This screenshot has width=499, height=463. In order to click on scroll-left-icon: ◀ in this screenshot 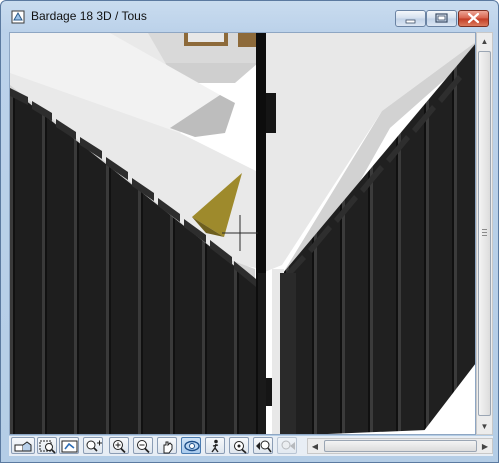, I will do `click(315, 446)`.